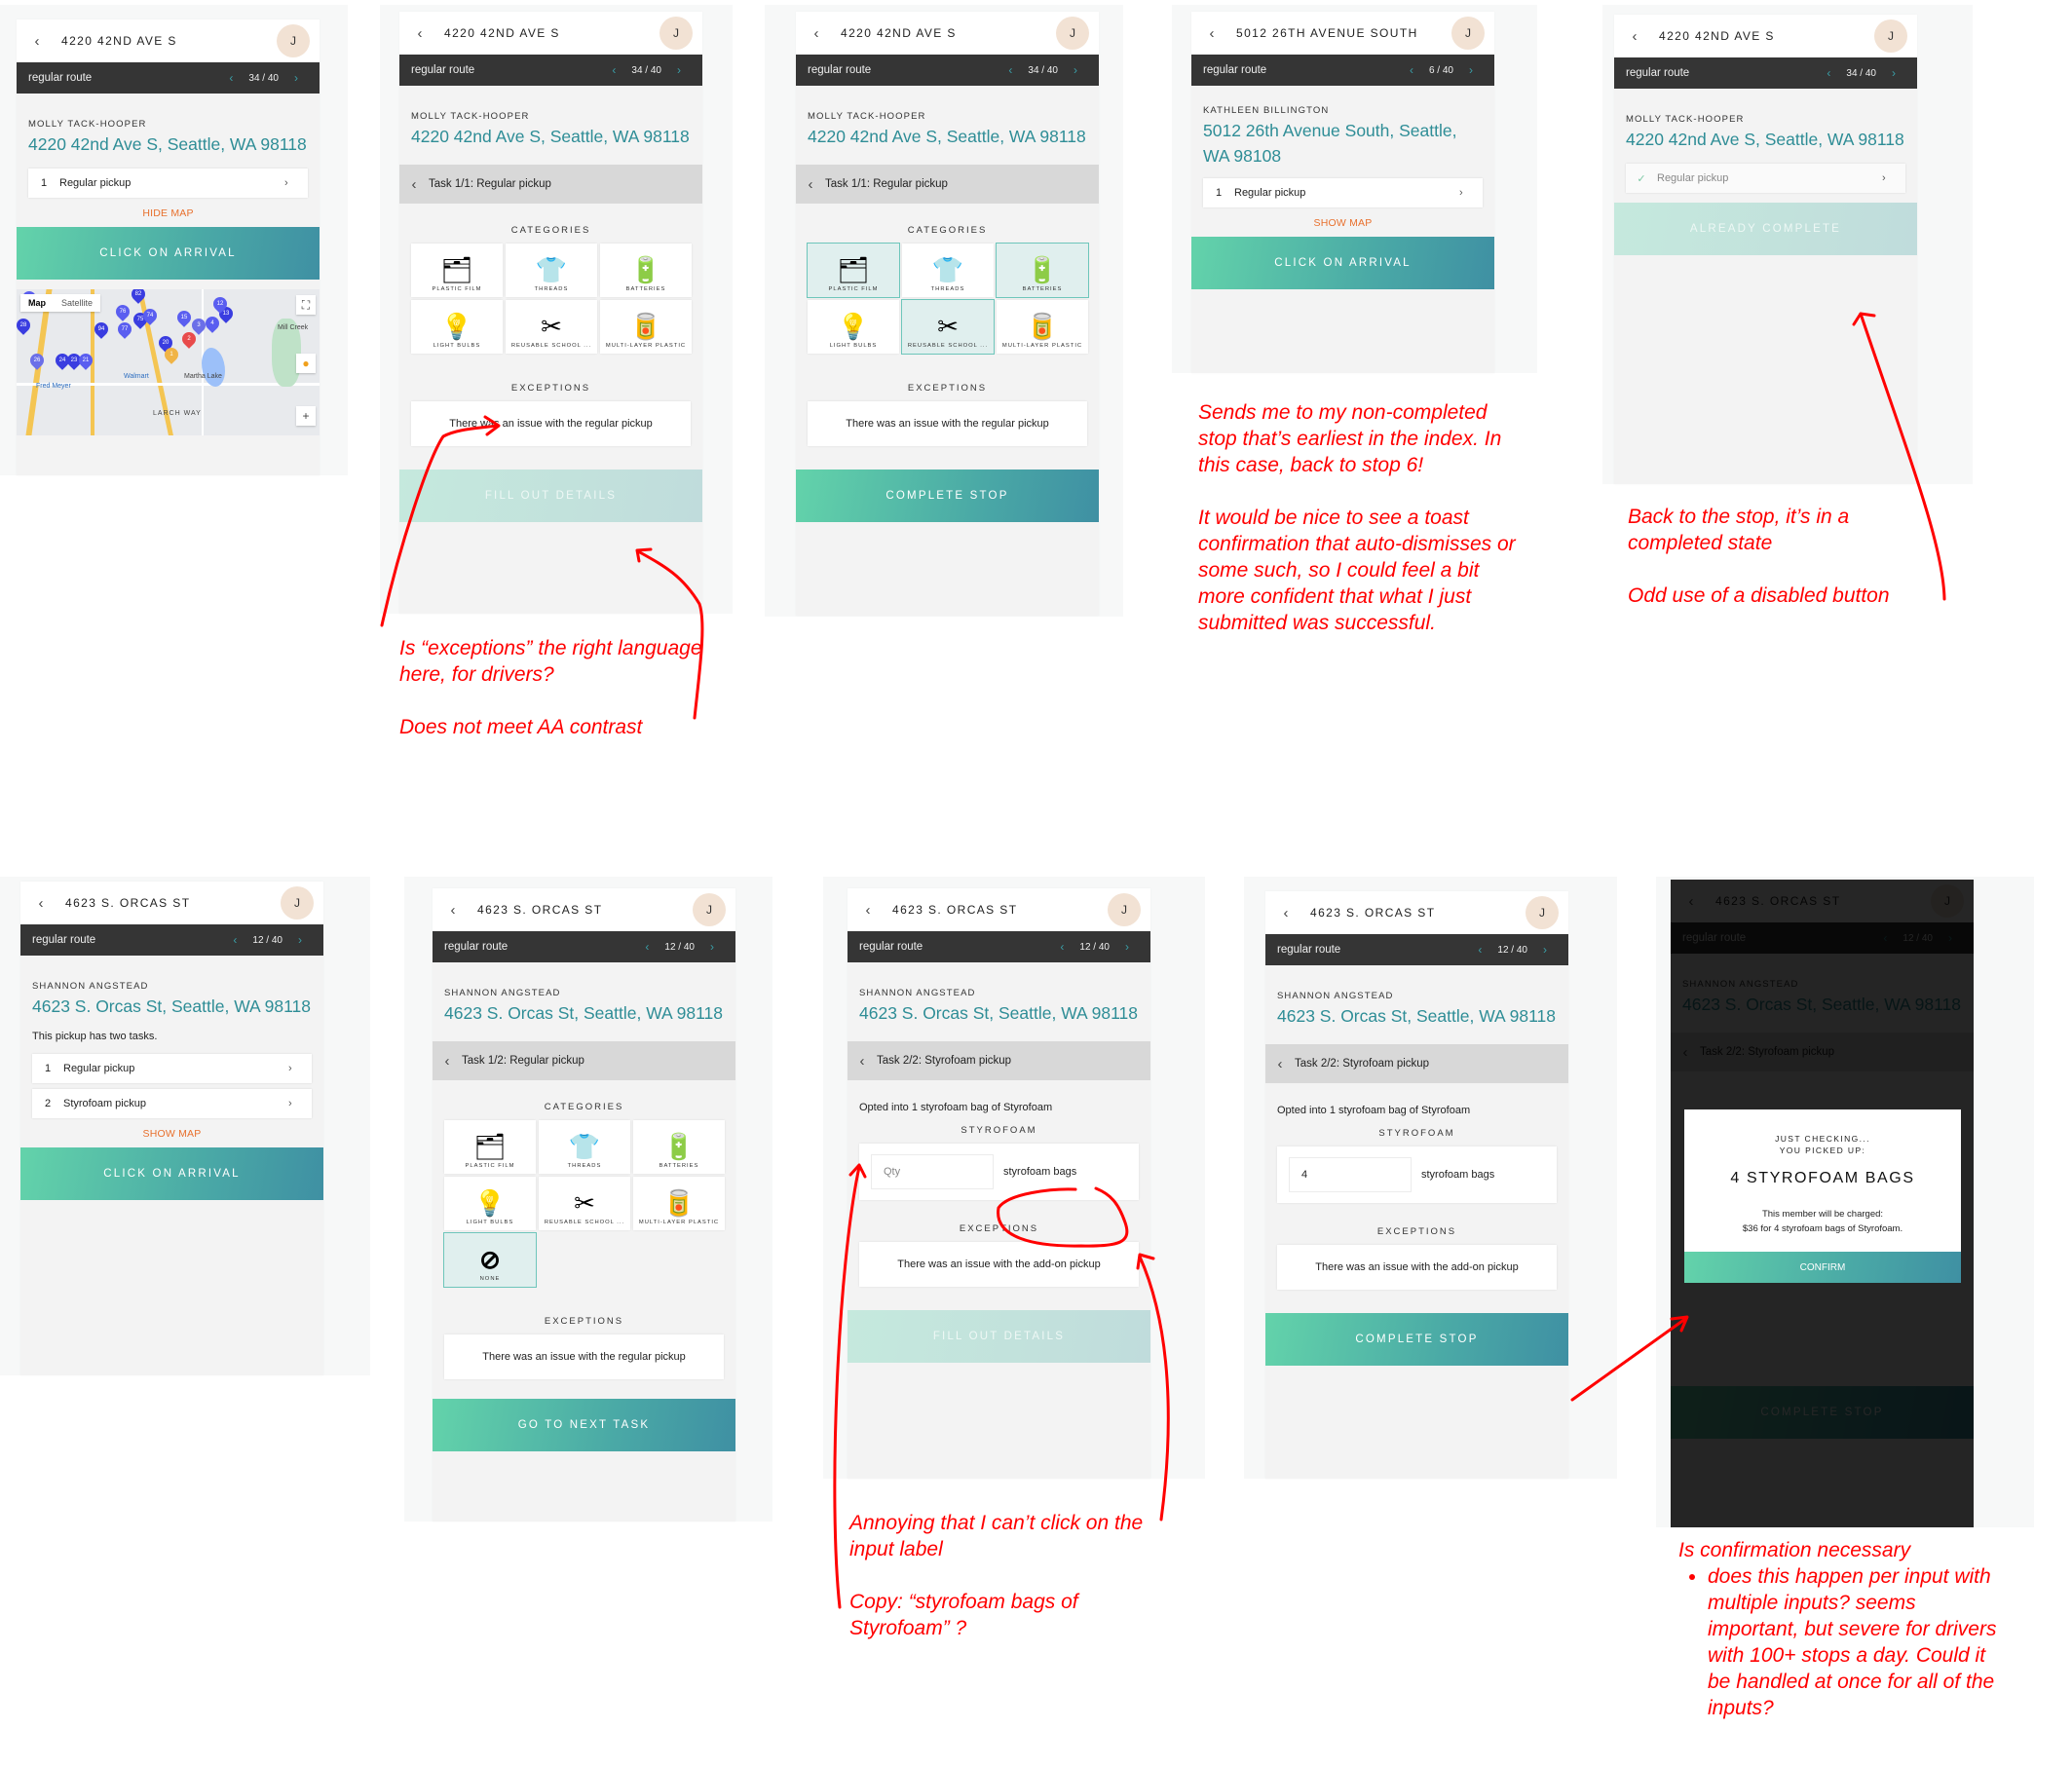  I want to click on satellite-tab: Satellite, so click(77, 303).